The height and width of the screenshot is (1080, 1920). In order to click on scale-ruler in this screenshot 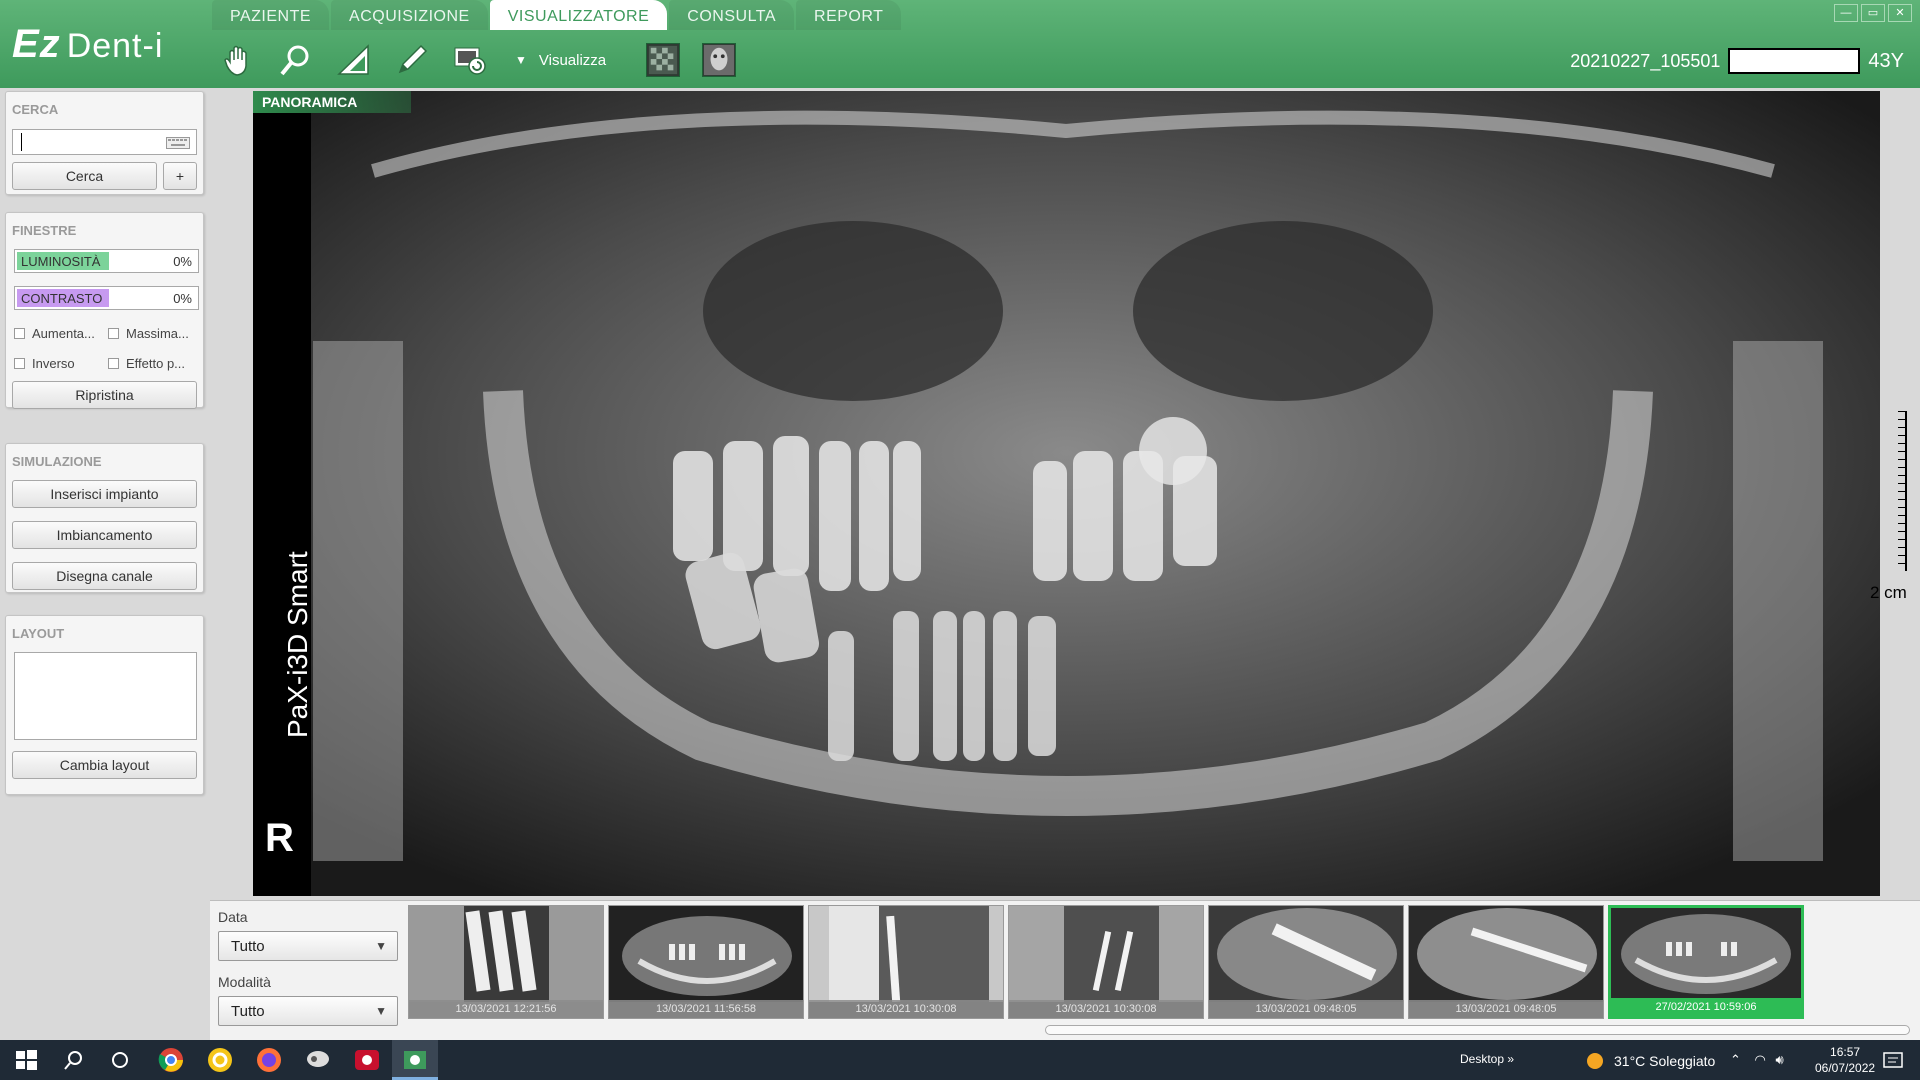, I will do `click(1900, 491)`.